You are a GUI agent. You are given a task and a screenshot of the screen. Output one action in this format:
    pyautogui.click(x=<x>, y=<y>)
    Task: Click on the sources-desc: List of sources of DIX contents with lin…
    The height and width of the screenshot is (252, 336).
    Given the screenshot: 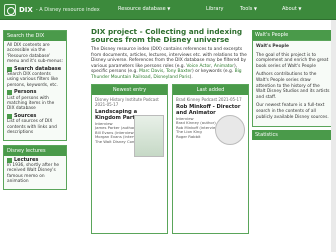 What is the action you would take?
    pyautogui.click(x=32, y=127)
    